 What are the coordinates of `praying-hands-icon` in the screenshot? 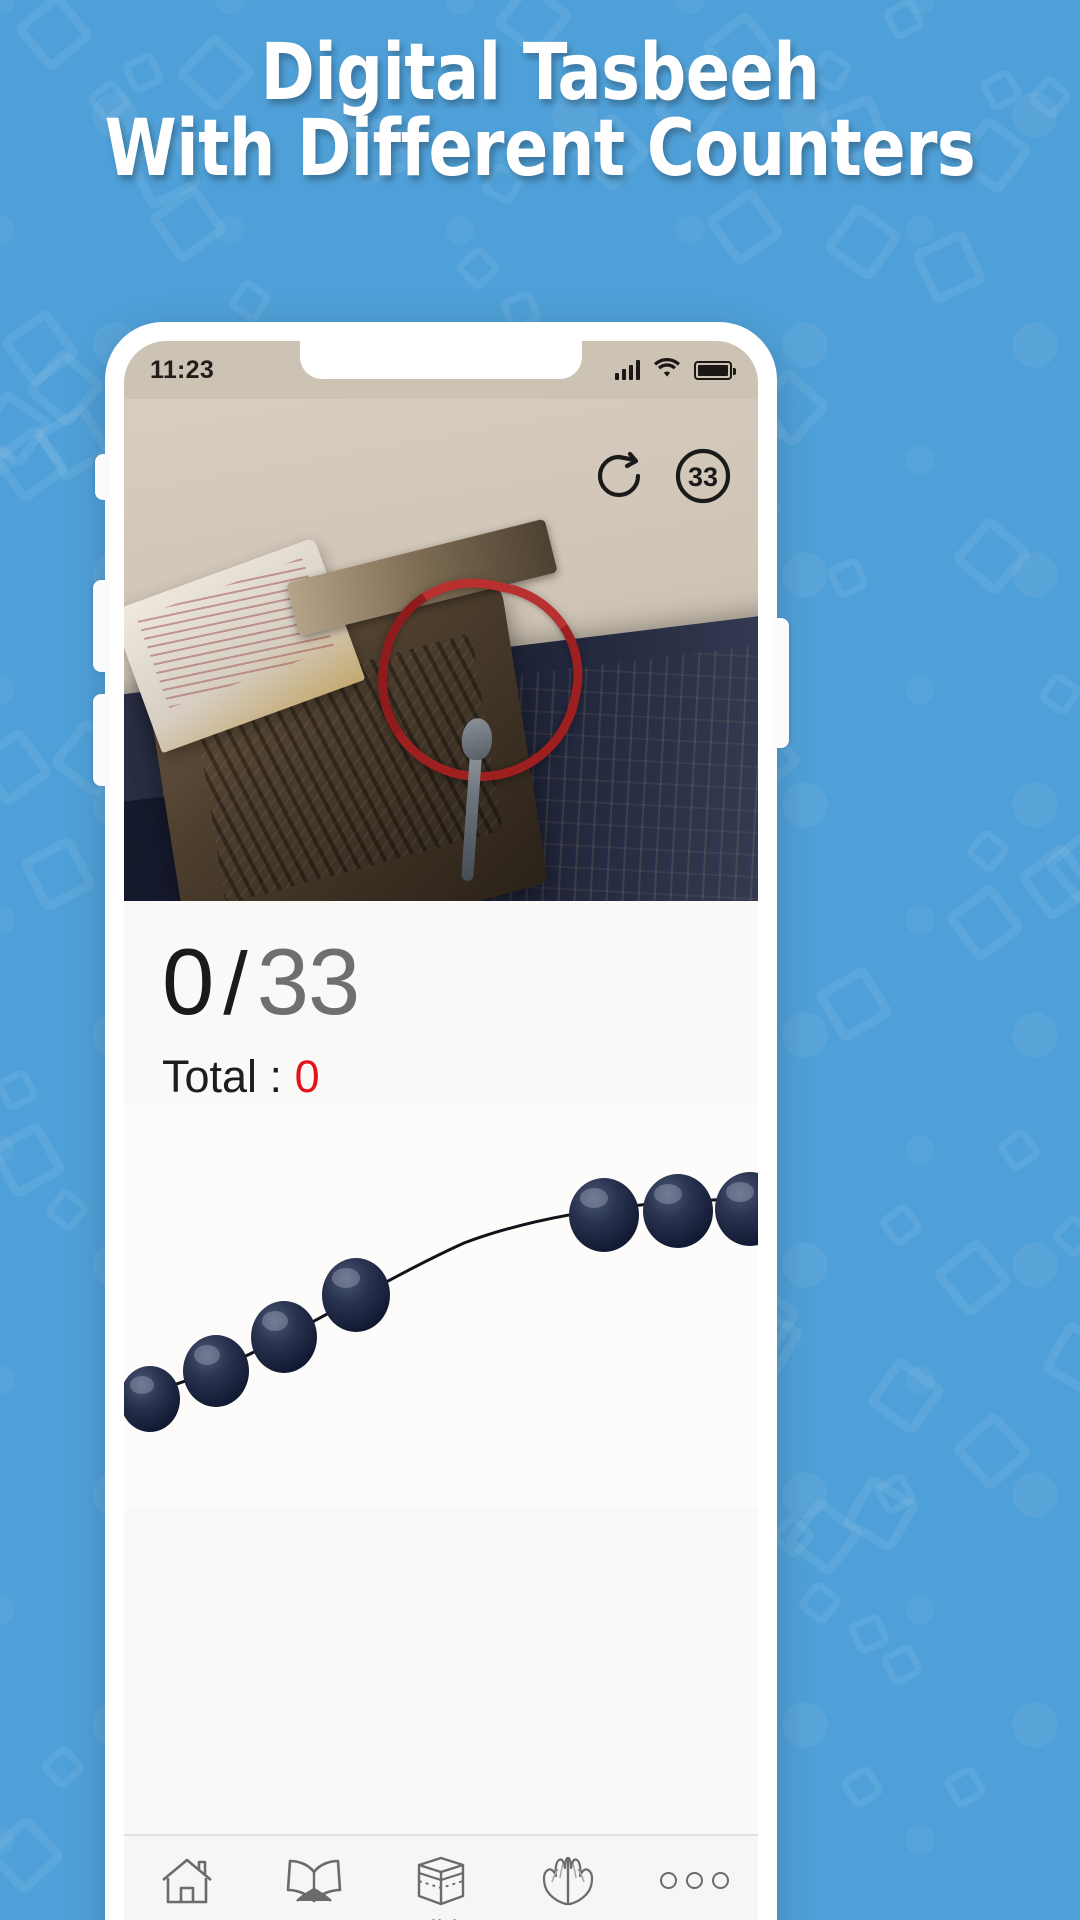 It's located at (568, 1881).